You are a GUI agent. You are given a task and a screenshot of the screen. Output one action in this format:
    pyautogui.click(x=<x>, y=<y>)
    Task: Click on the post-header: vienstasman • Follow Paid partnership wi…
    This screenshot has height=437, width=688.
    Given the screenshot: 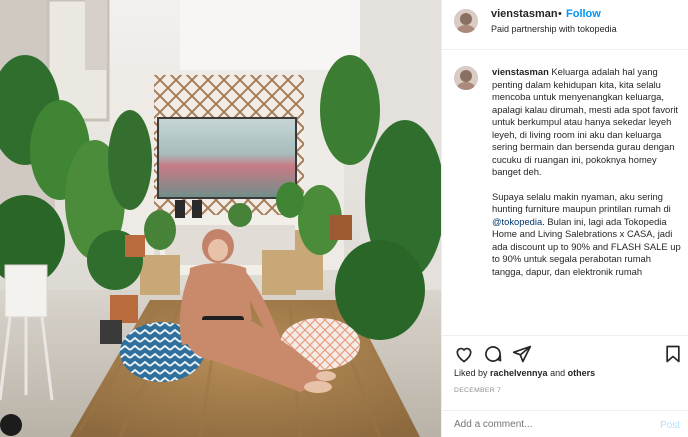 What is the action you would take?
    pyautogui.click(x=565, y=25)
    